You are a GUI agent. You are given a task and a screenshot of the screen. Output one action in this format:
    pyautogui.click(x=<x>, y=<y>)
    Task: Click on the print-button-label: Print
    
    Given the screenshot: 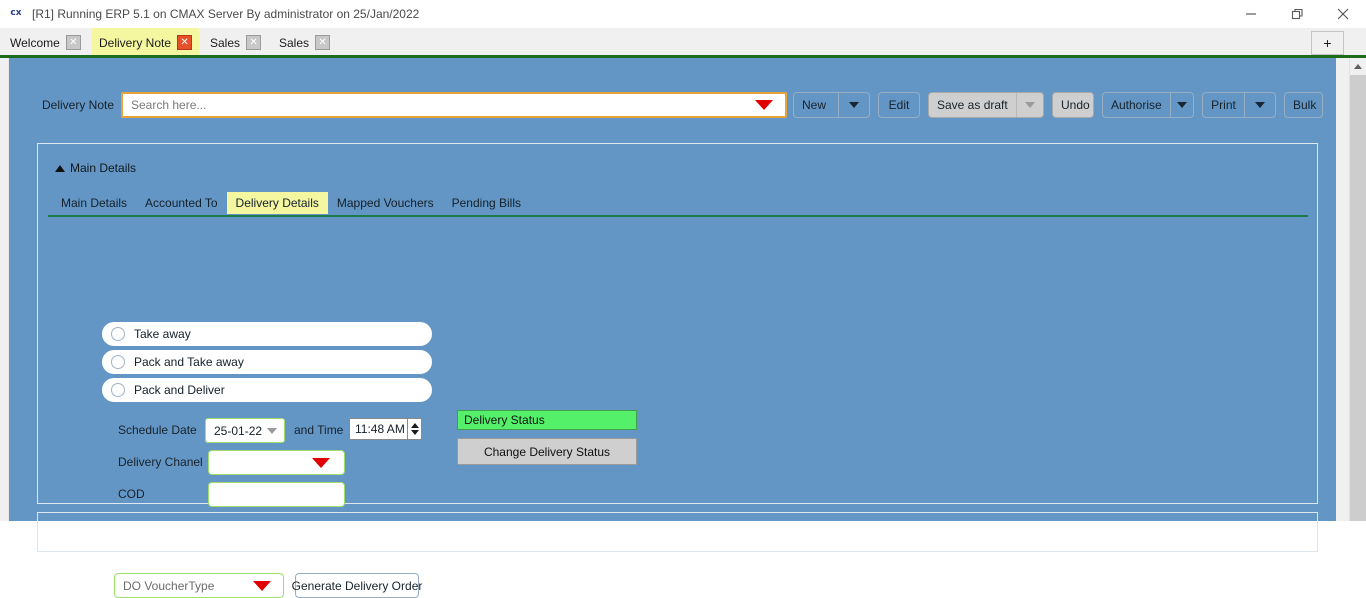 What is the action you would take?
    pyautogui.click(x=1223, y=105)
    